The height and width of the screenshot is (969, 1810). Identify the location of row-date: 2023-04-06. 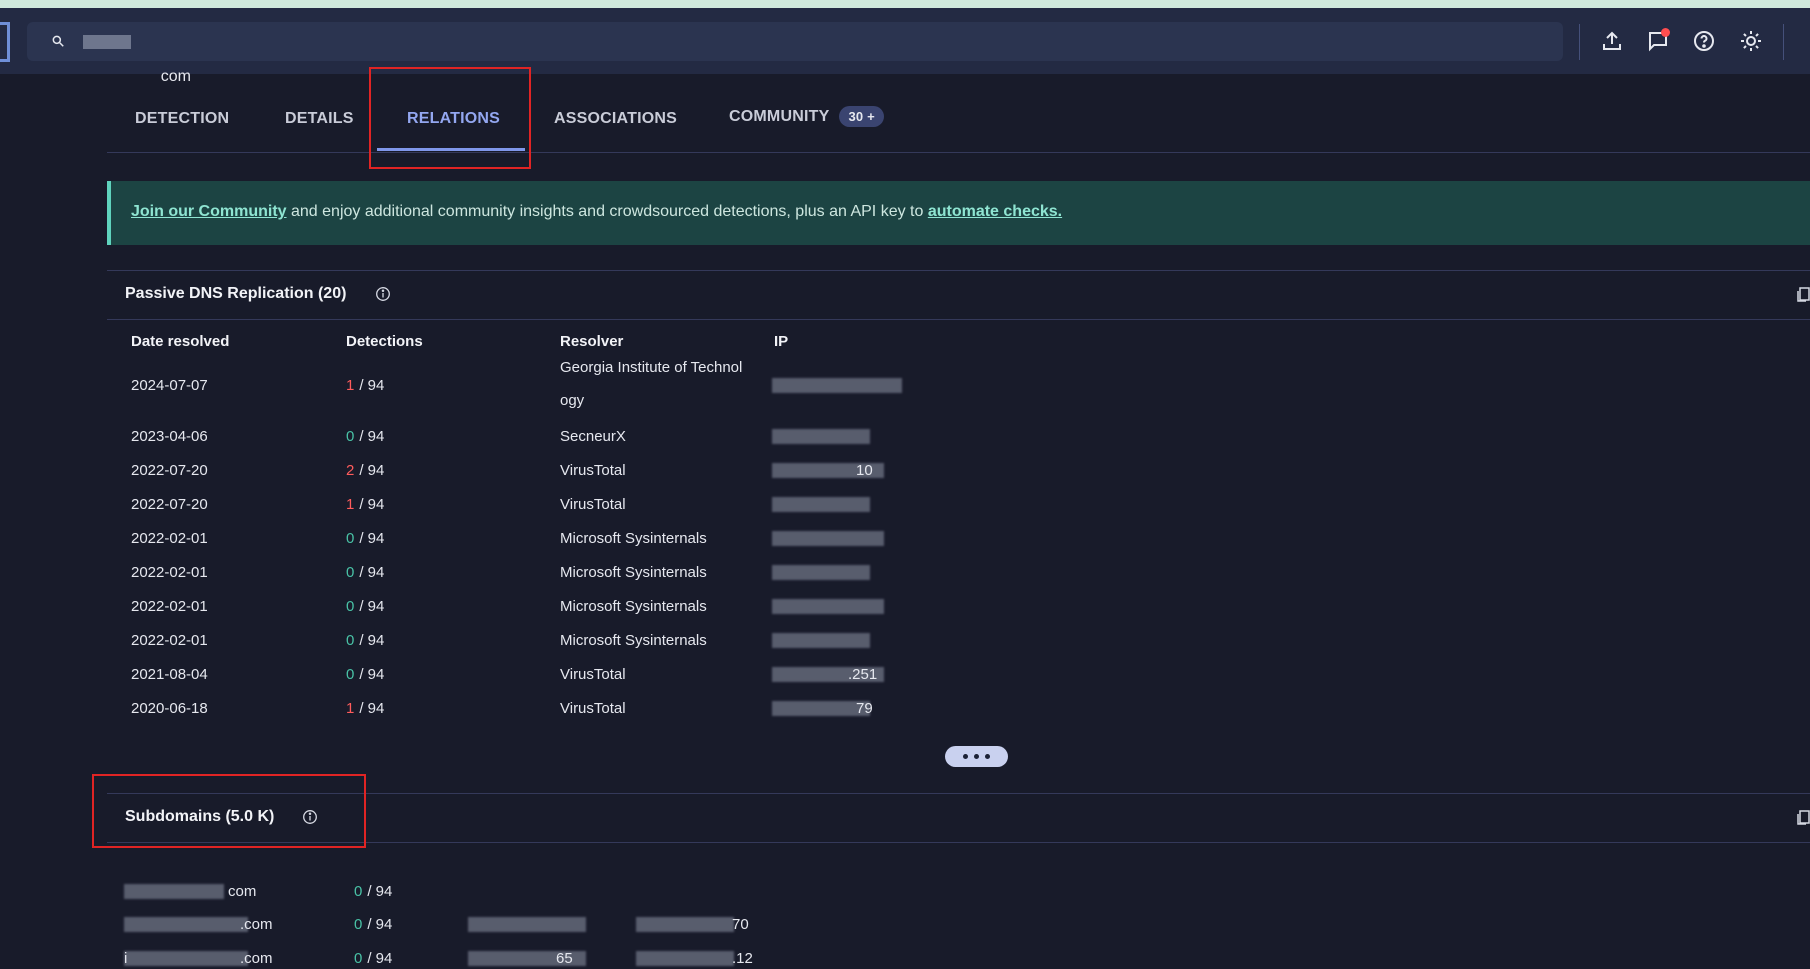
(169, 436).